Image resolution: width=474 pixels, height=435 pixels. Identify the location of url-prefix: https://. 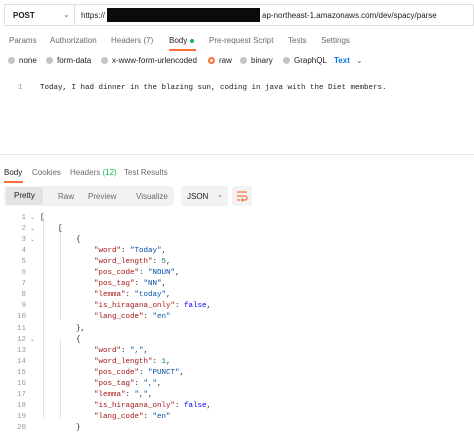
(93, 15).